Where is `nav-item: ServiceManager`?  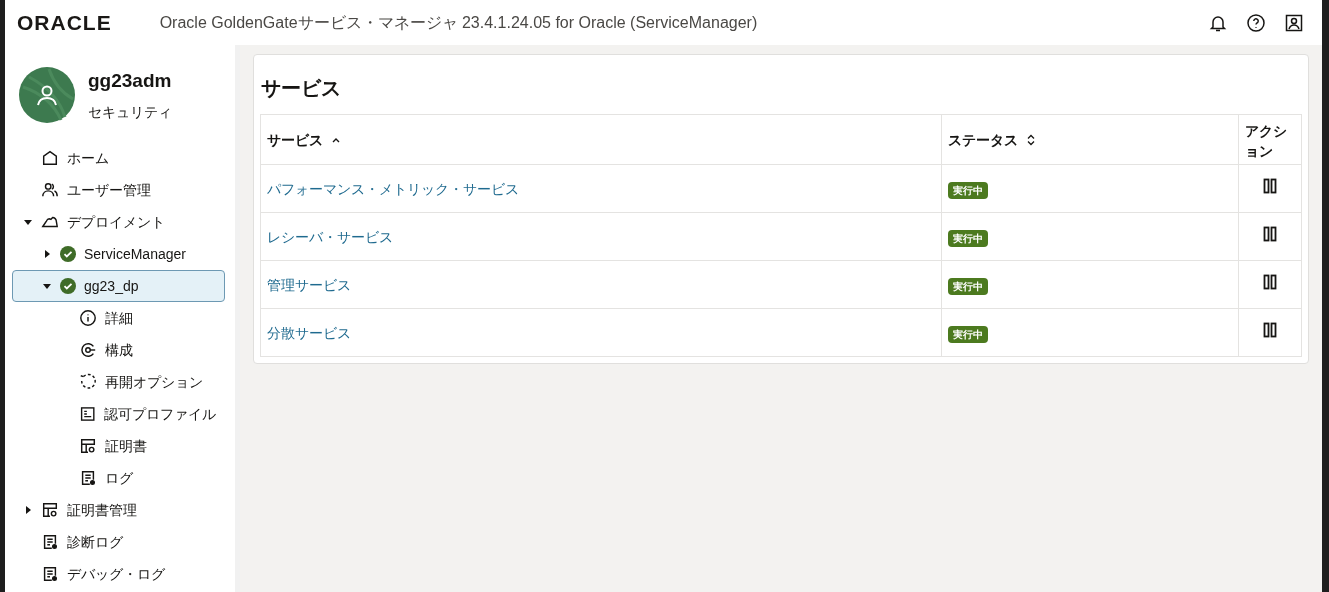 nav-item: ServiceManager is located at coordinates (118, 254).